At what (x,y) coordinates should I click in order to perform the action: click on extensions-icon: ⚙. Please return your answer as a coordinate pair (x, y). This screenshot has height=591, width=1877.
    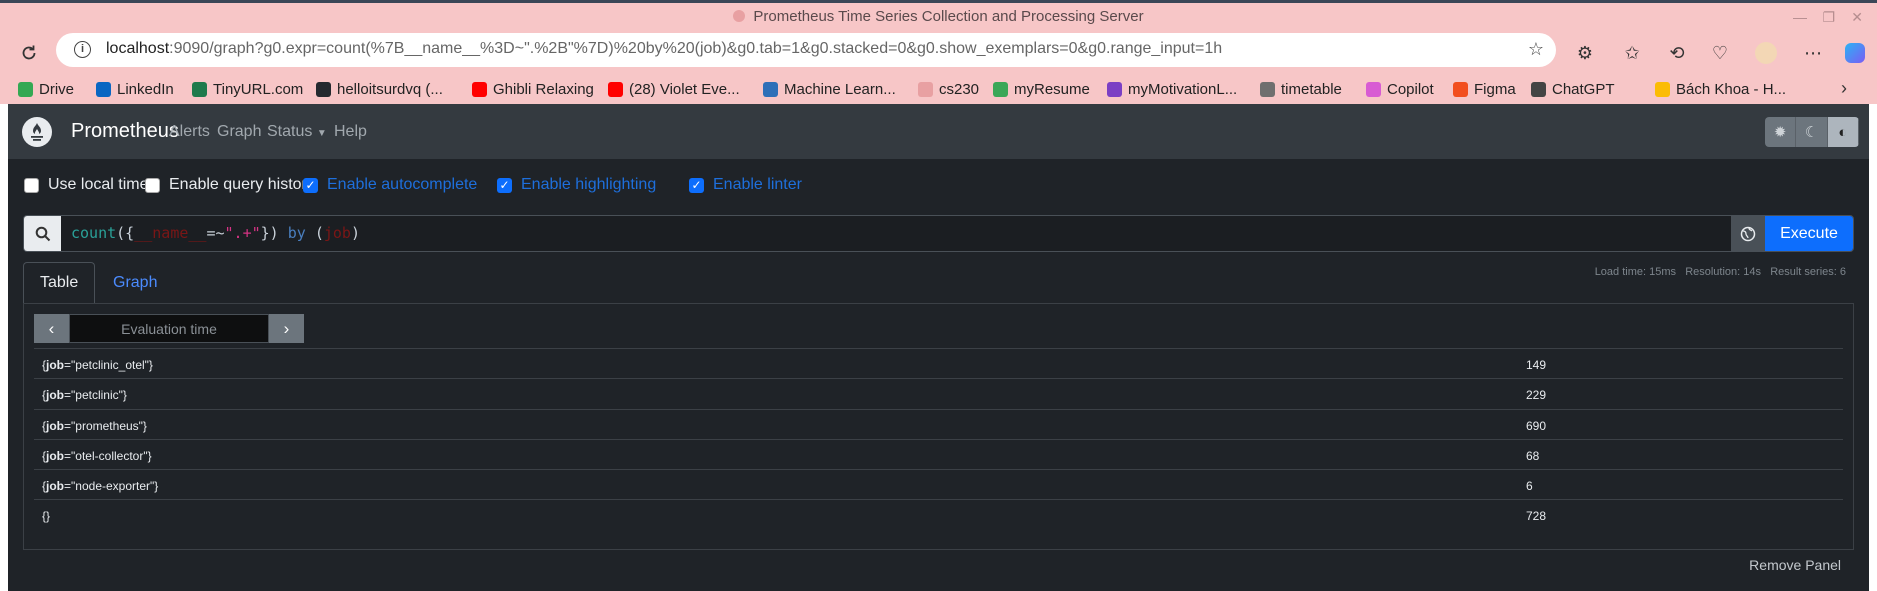
    Looking at the image, I should click on (1585, 53).